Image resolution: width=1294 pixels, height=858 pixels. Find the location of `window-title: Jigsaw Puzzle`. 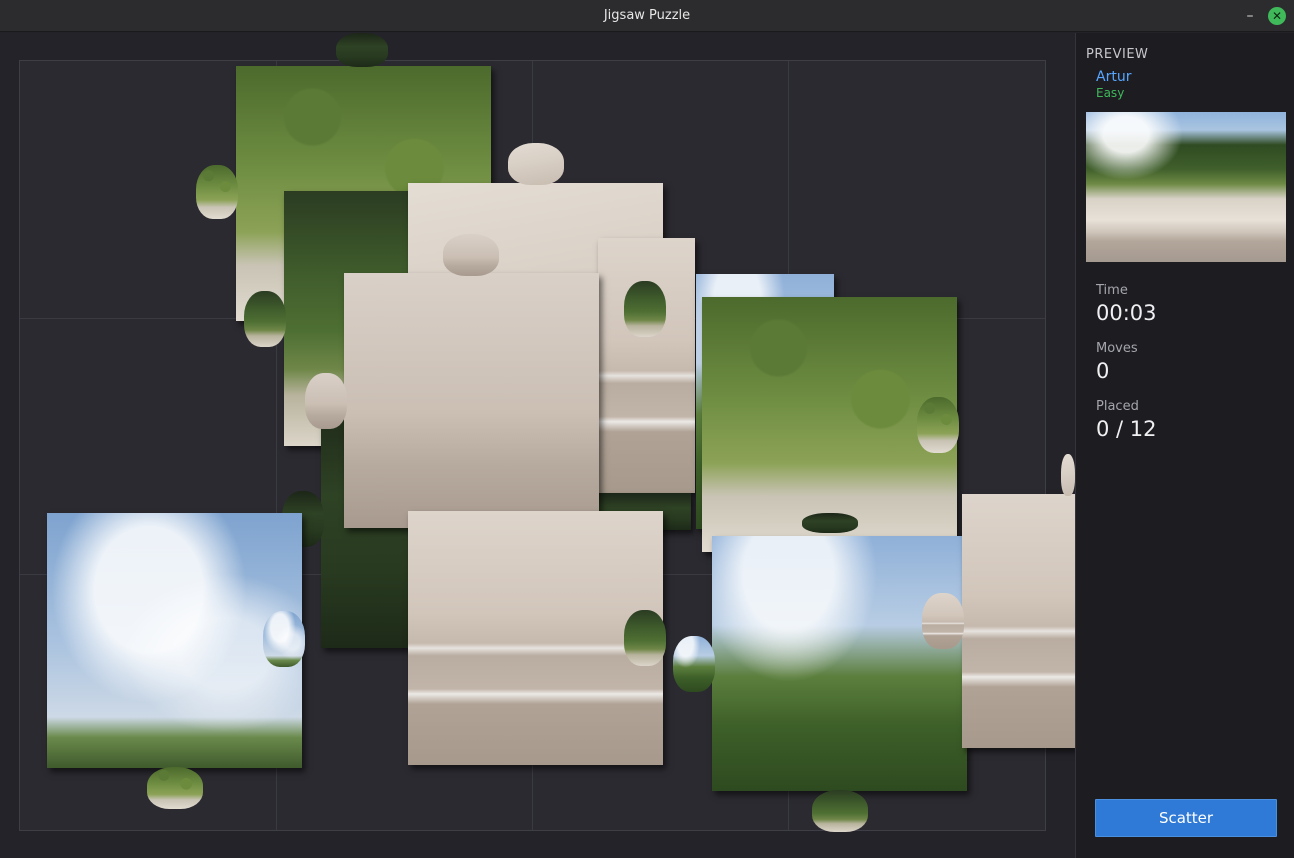

window-title: Jigsaw Puzzle is located at coordinates (647, 15).